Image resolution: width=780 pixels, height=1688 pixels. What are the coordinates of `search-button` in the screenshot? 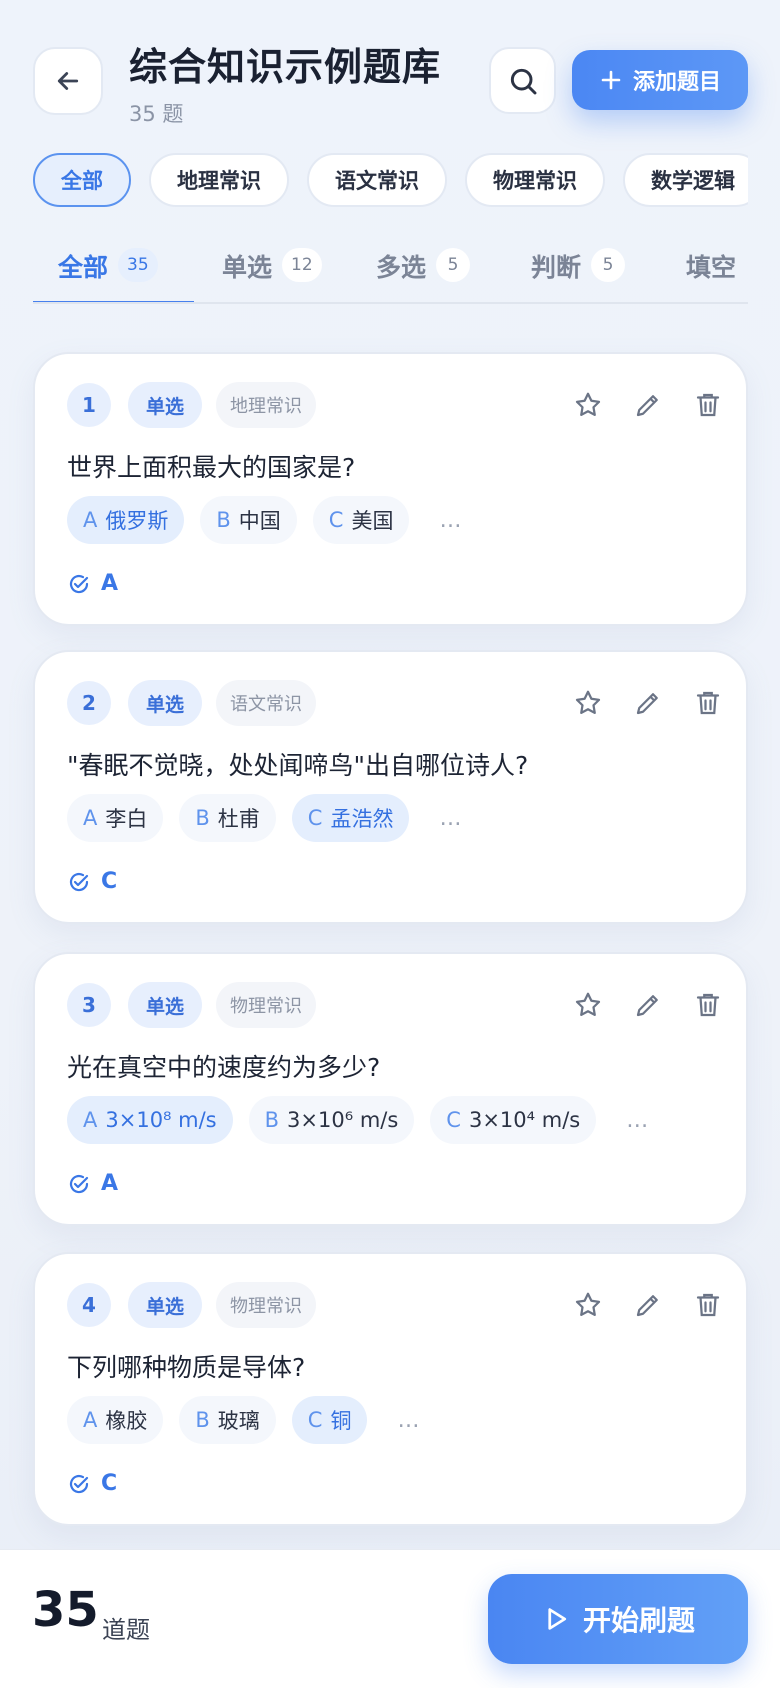 It's located at (522, 80).